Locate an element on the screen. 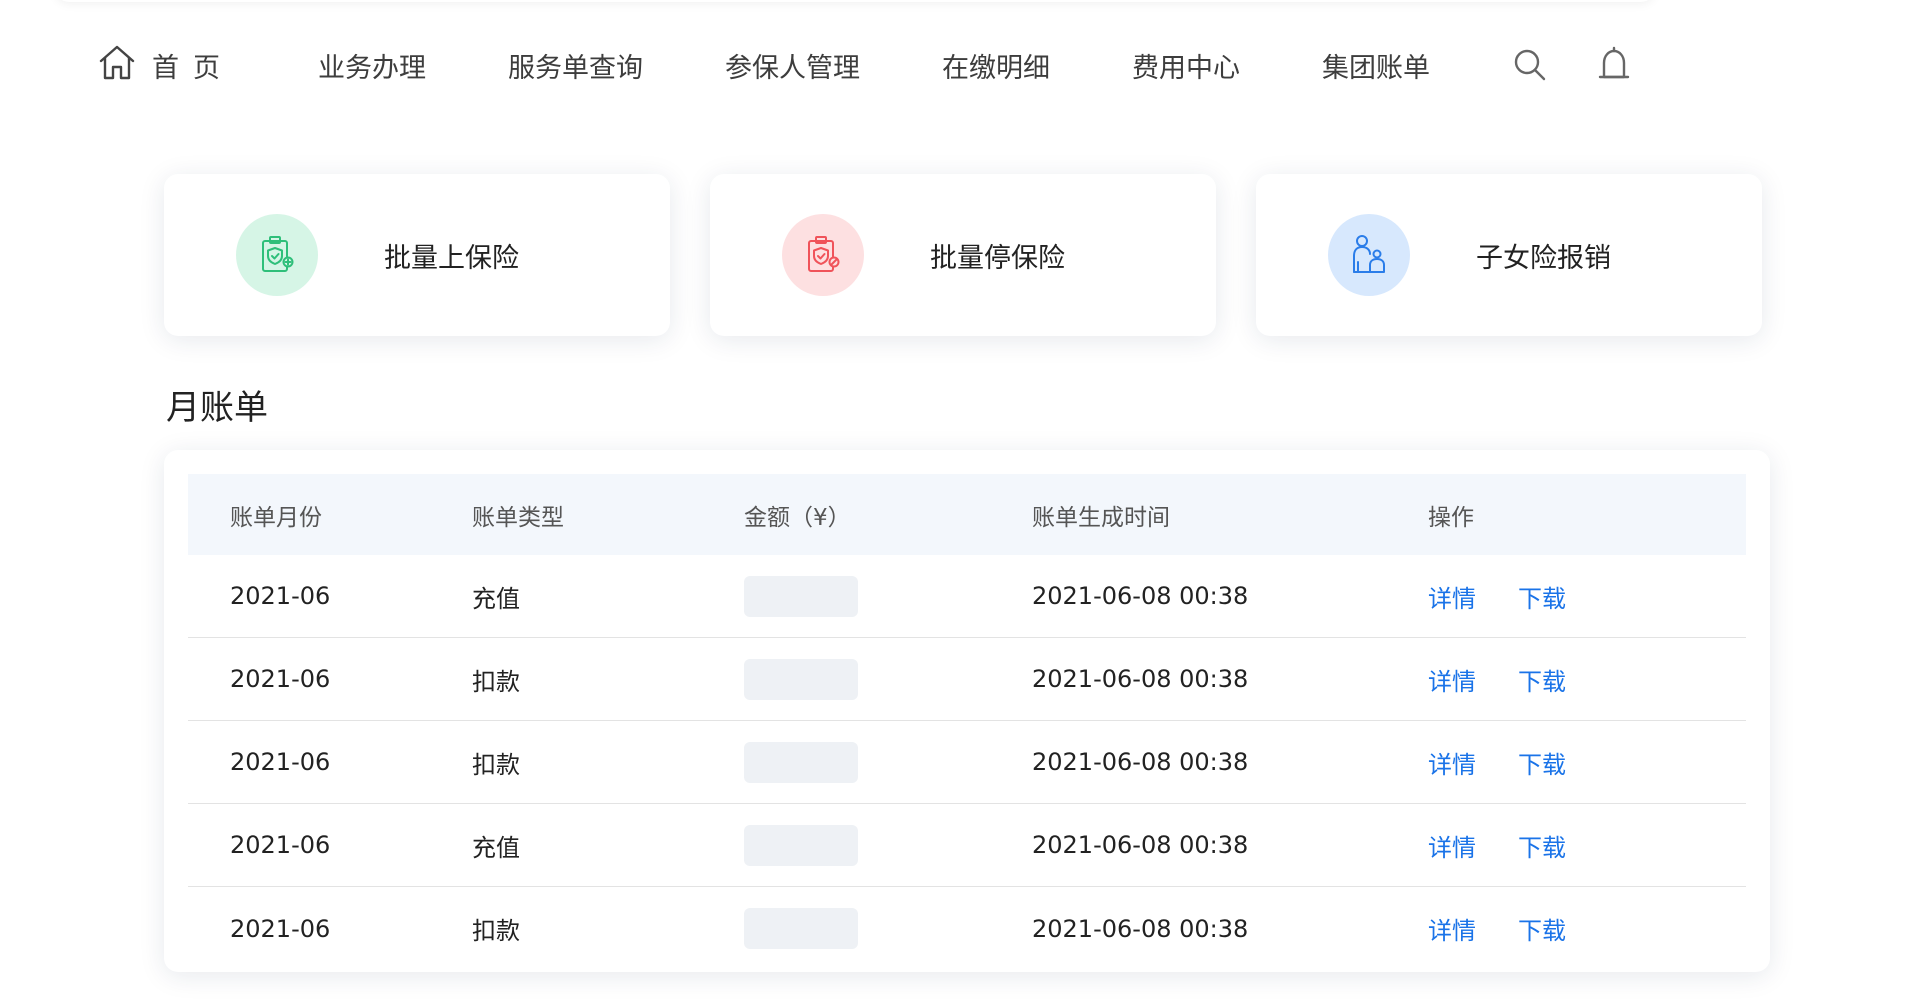  col-generated-time: 账单生成时间 is located at coordinates (1101, 517).